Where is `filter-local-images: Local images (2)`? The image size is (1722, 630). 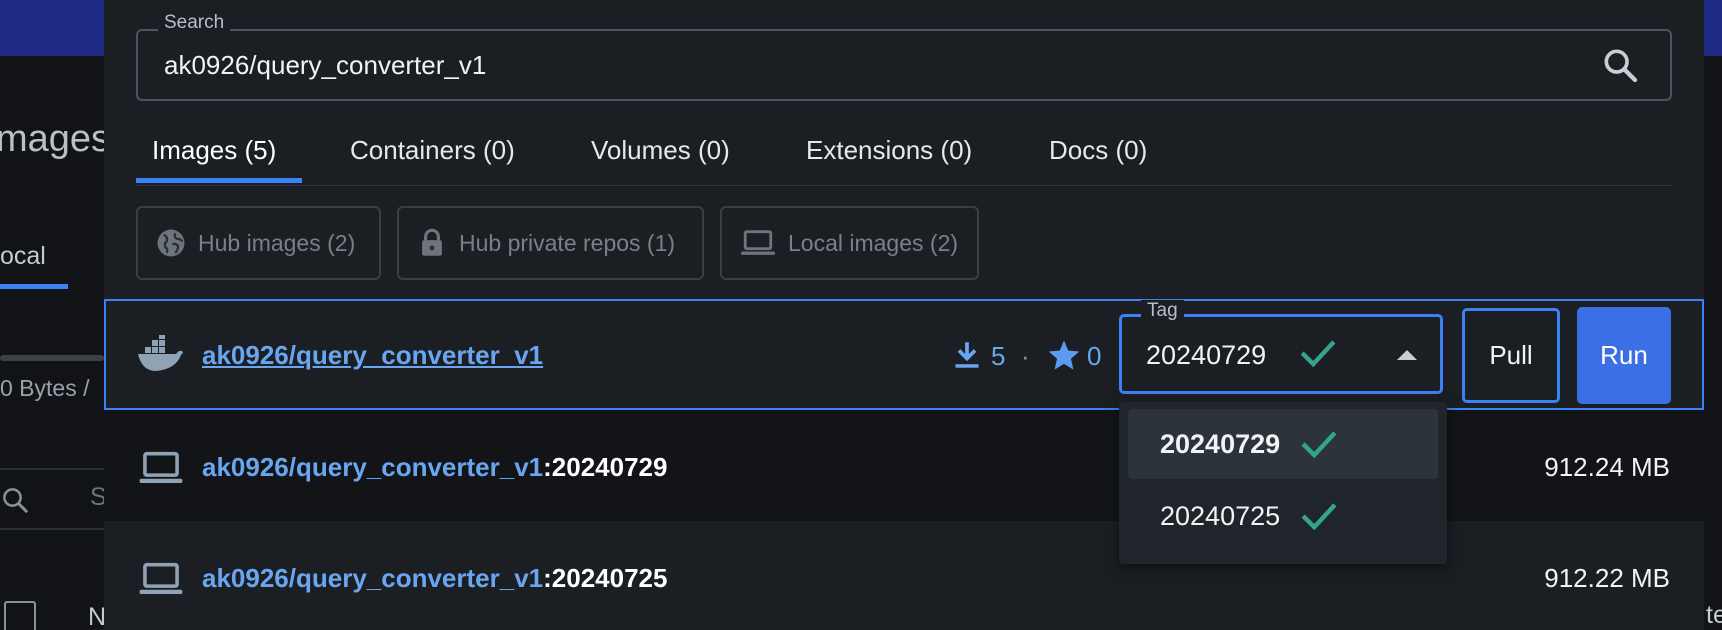
filter-local-images: Local images (2) is located at coordinates (849, 243).